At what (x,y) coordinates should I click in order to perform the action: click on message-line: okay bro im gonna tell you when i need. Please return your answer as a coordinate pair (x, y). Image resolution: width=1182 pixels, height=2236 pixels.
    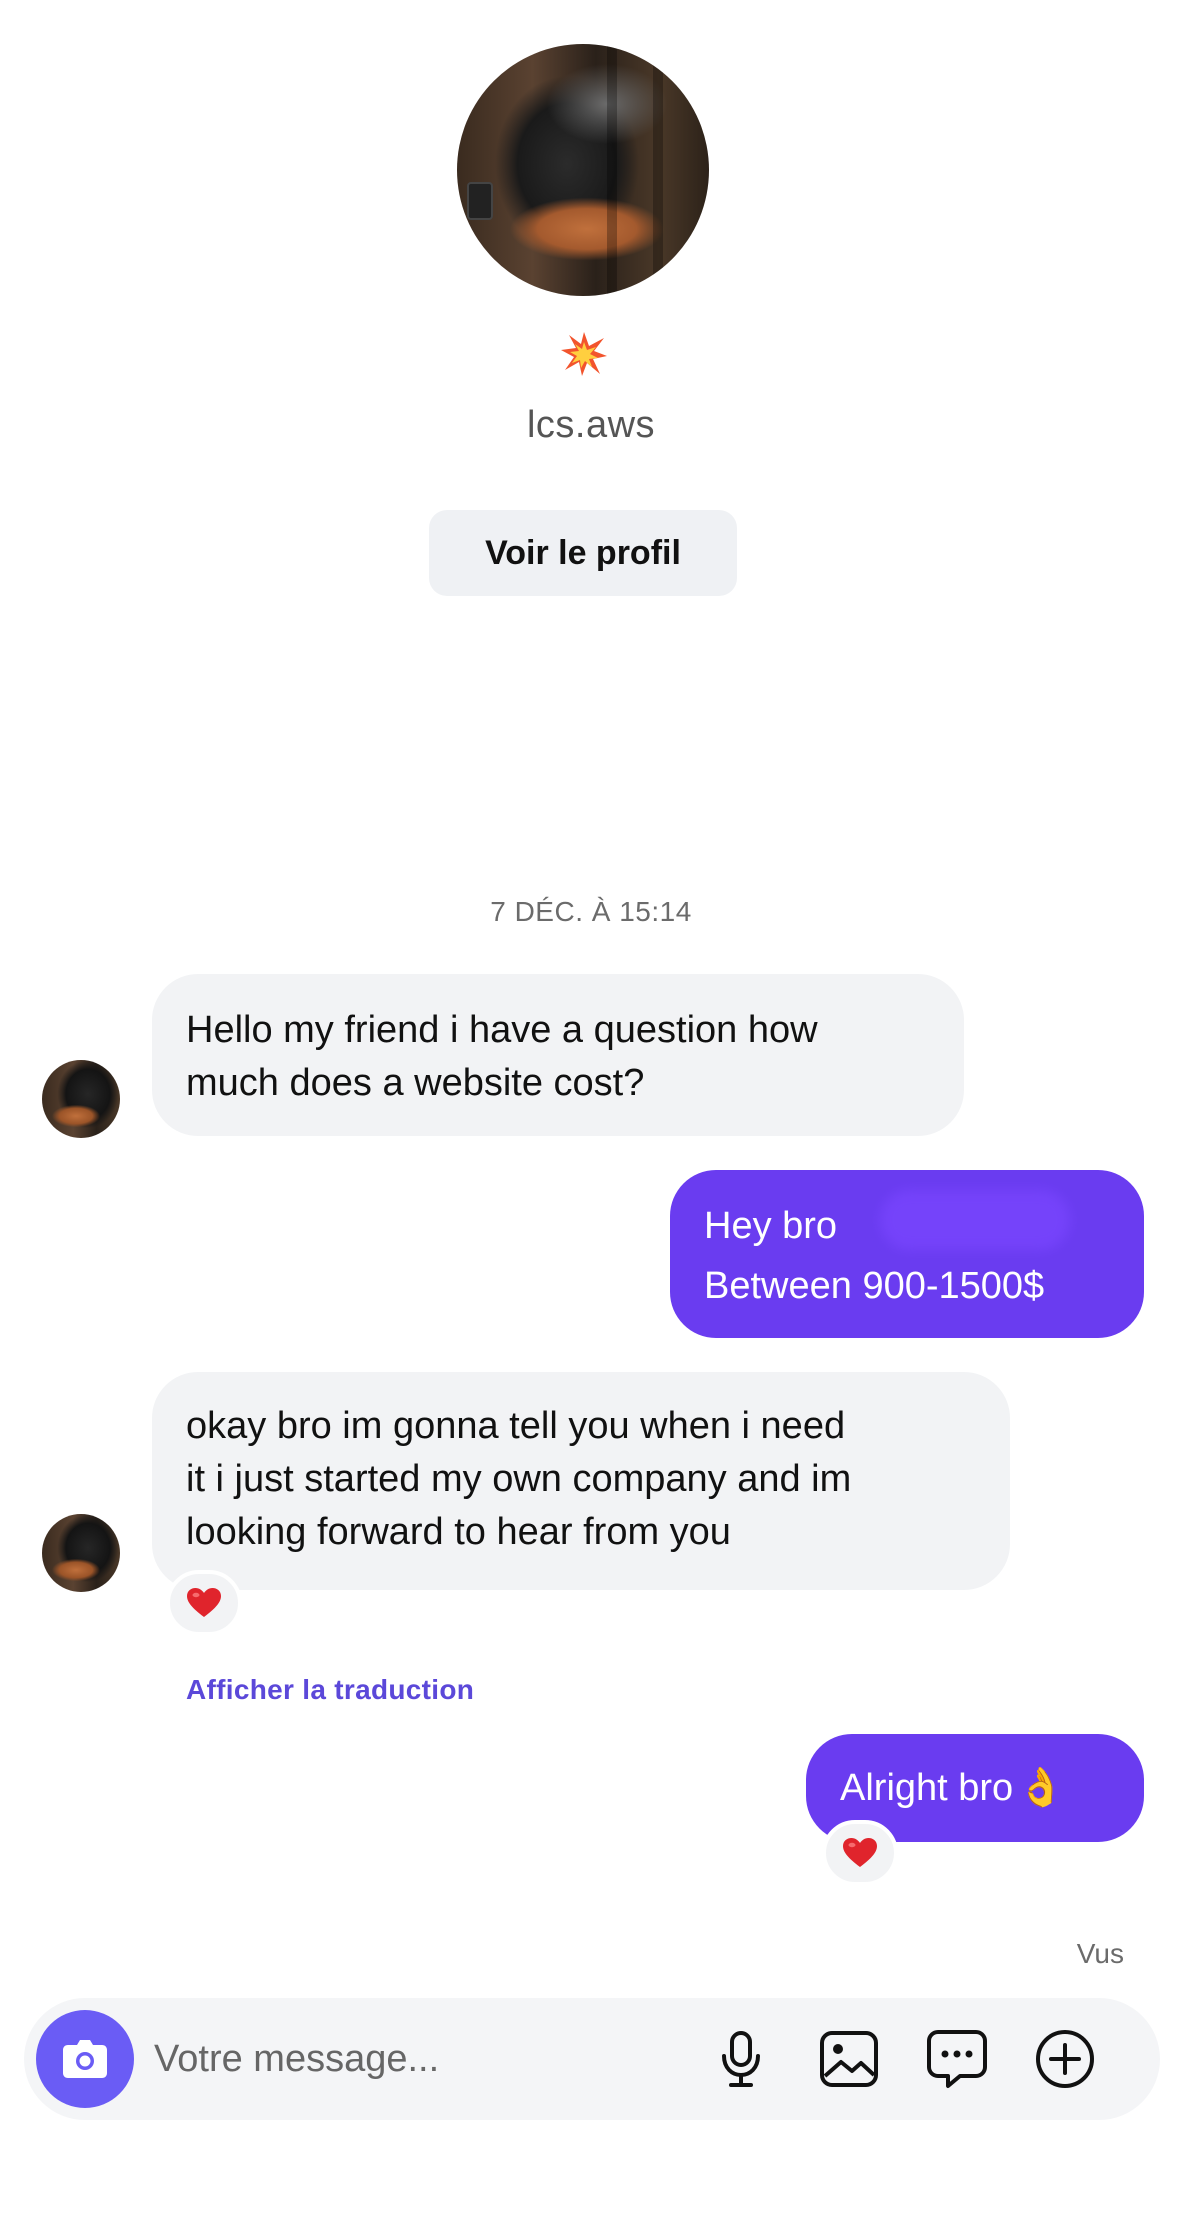
    Looking at the image, I should click on (516, 1426).